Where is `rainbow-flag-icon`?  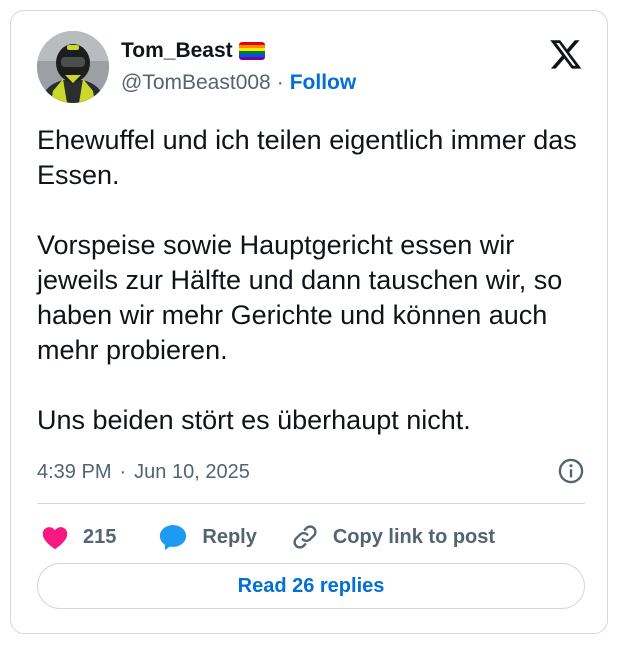
rainbow-flag-icon is located at coordinates (251, 51).